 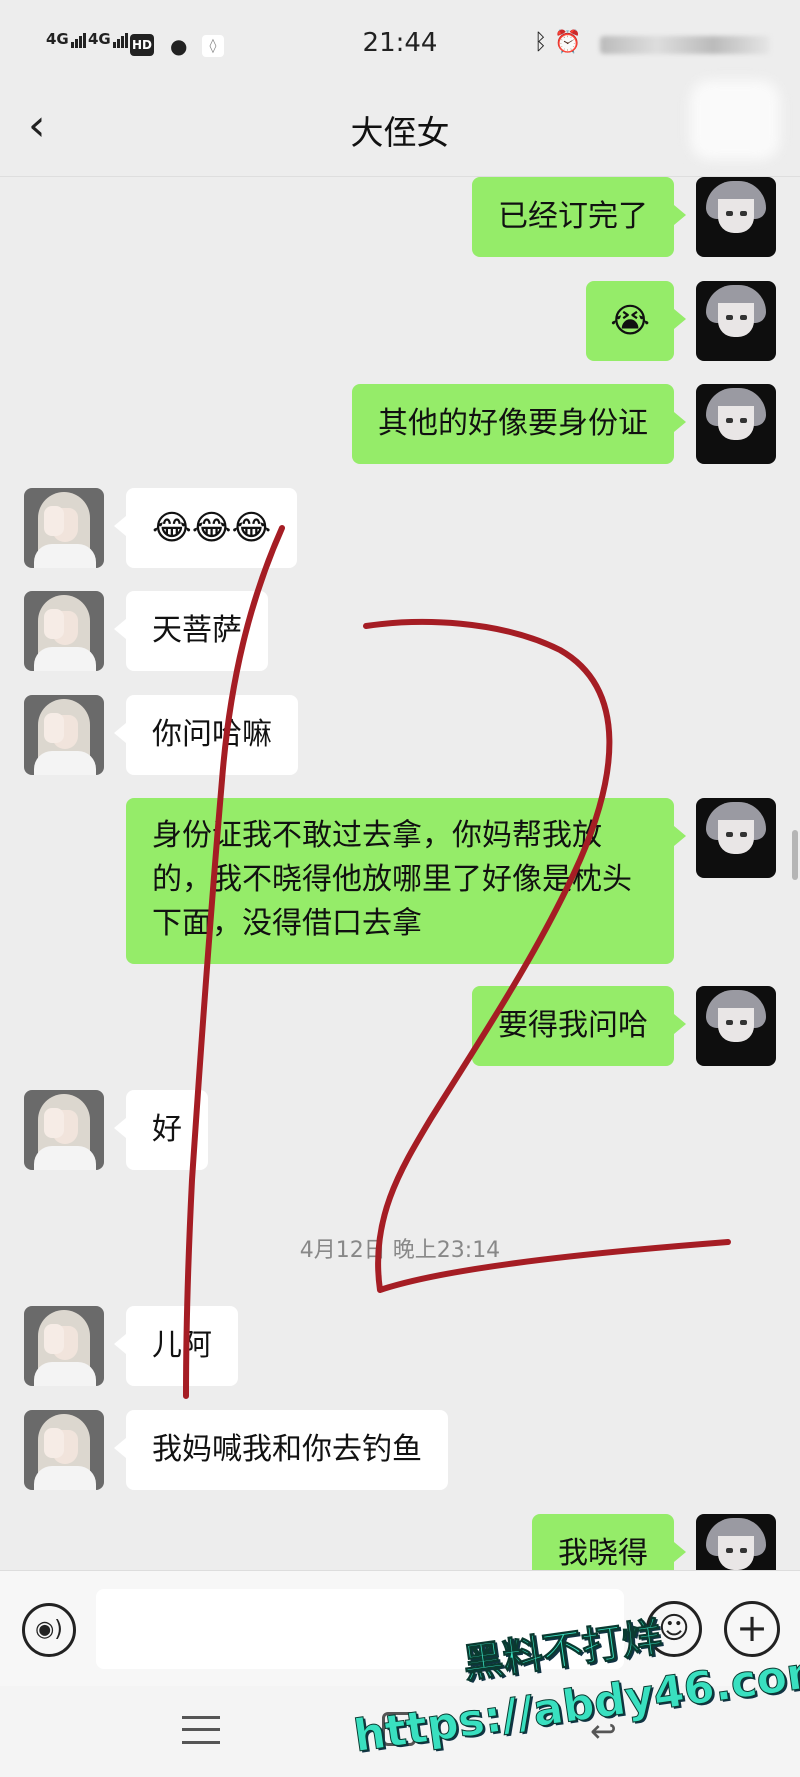 I want to click on message-bubble: 身份证我不敢过去拿，你妈帮我放的，我不晓得他放哪里了好像是枕头下面，没得借口去拿, so click(x=406, y=881).